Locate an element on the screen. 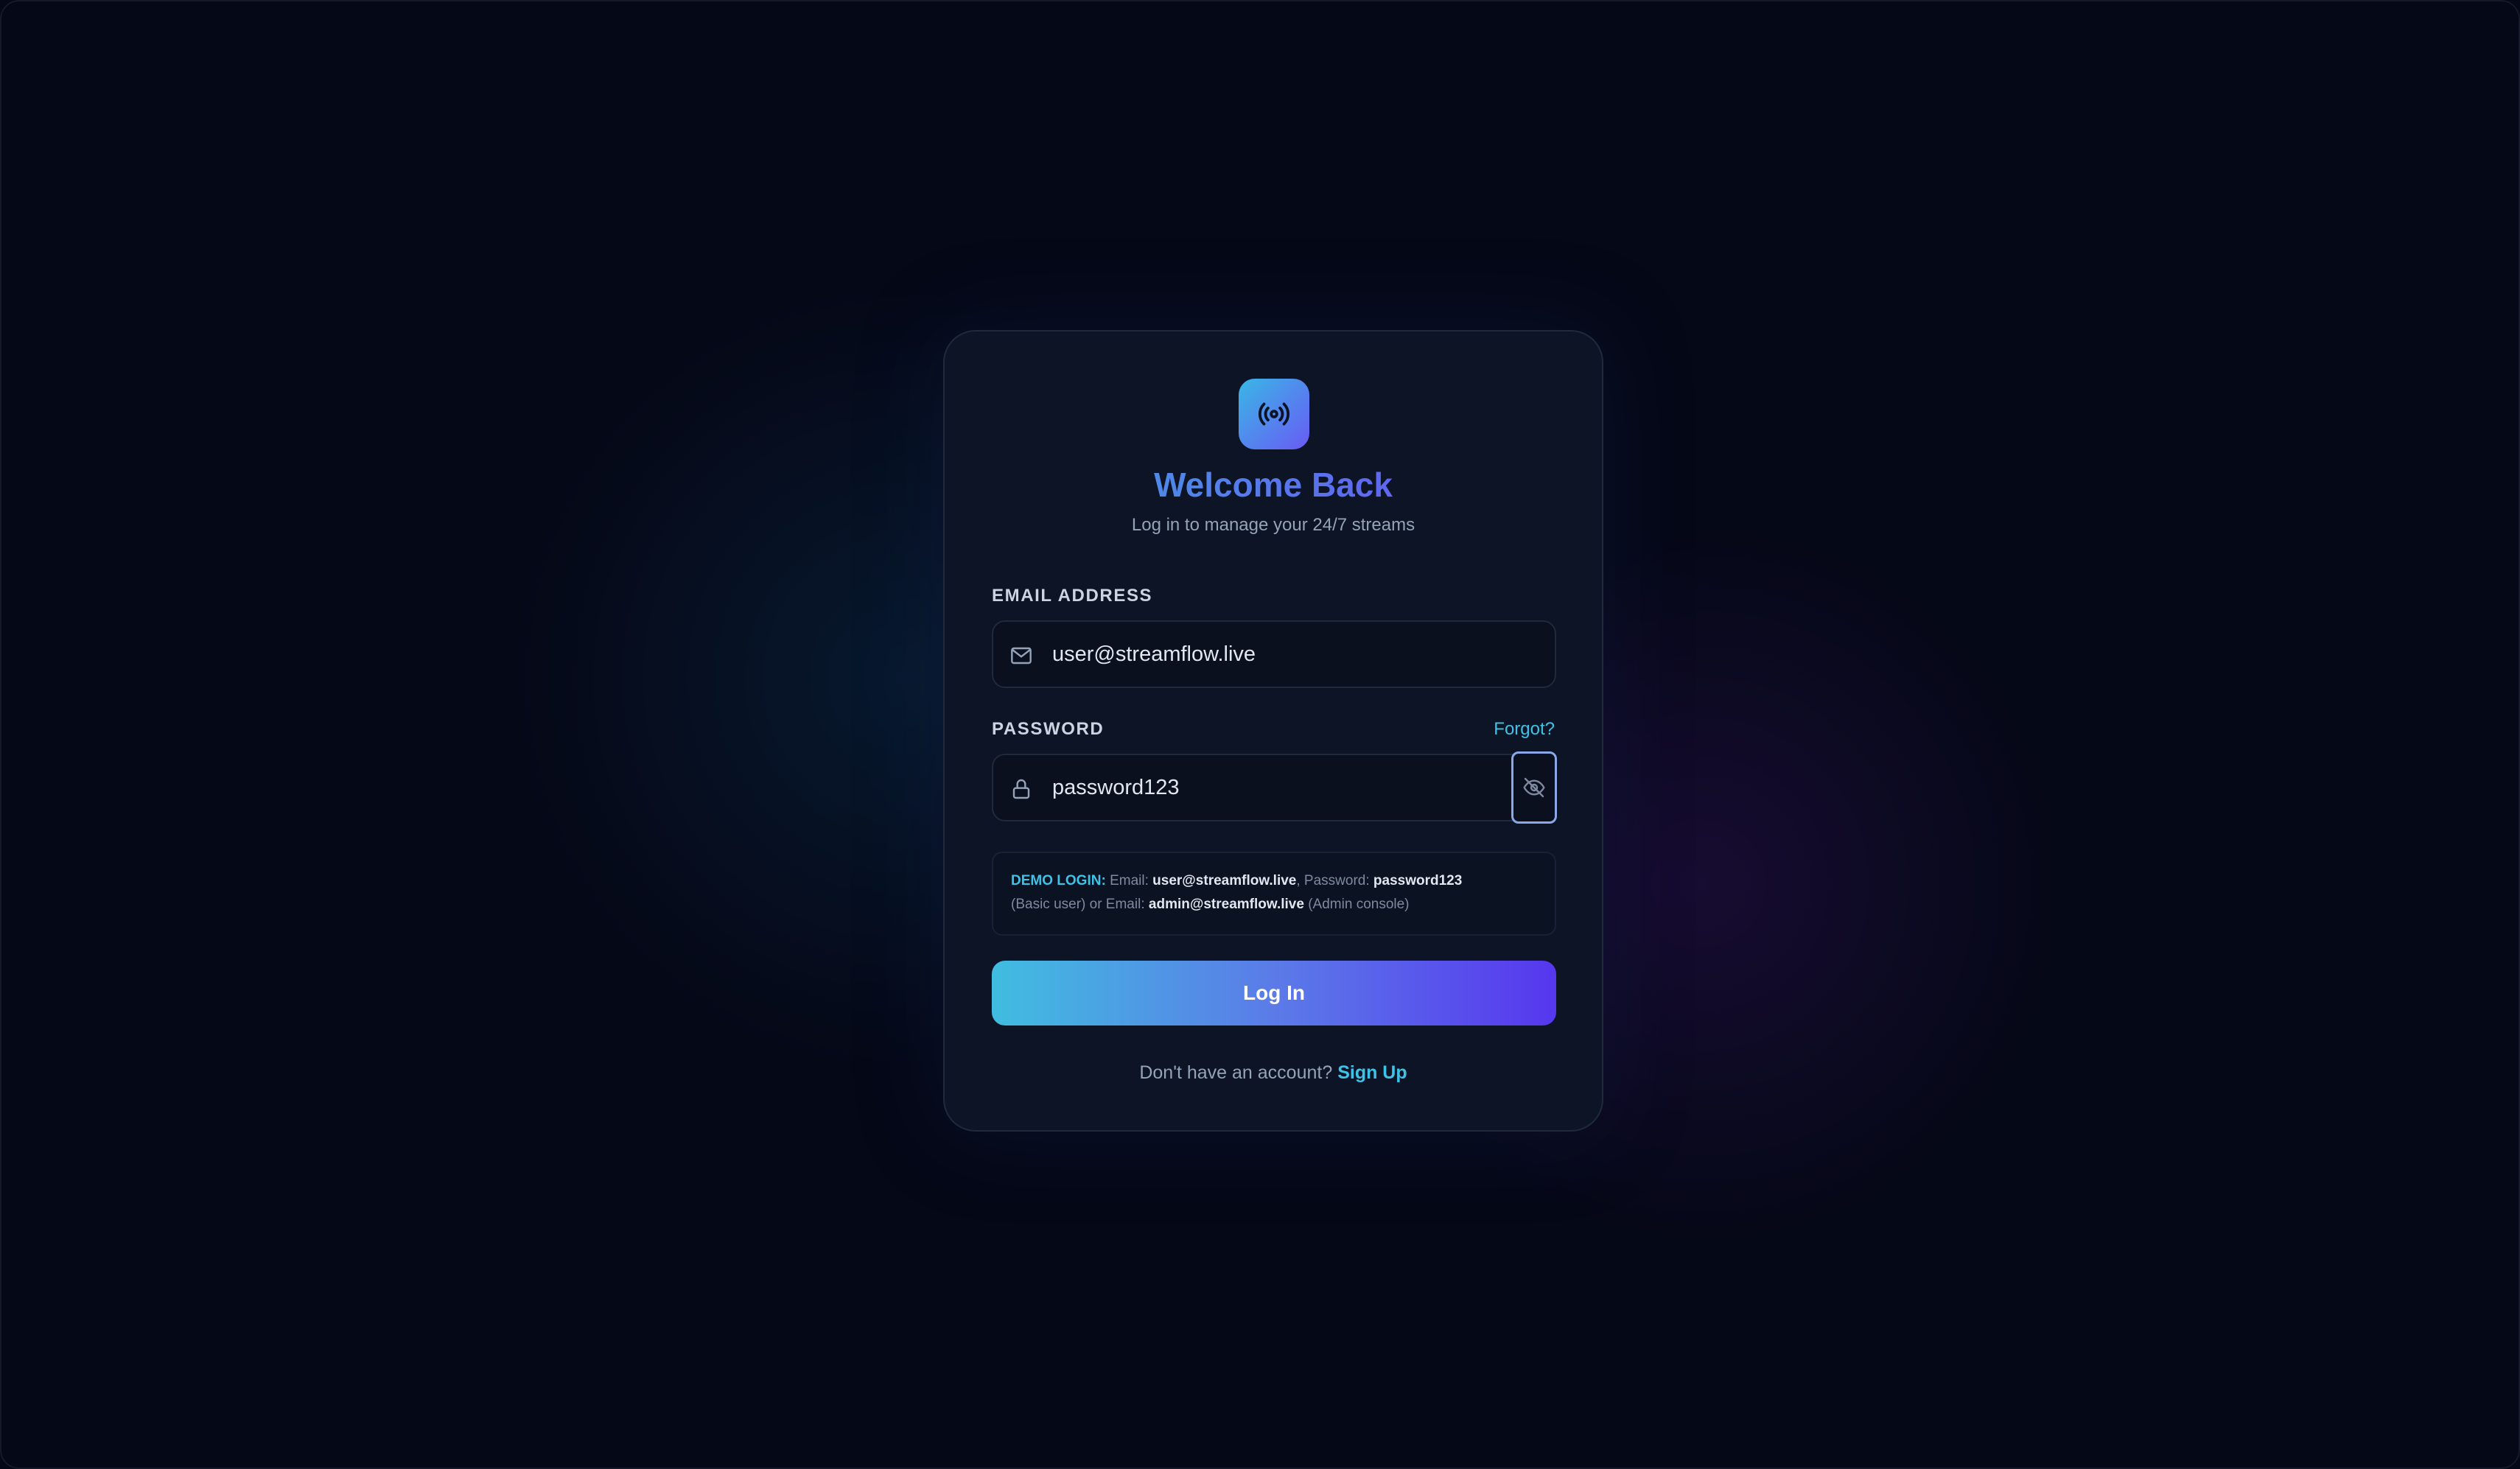  demo-email-prefix: Email: is located at coordinates (1129, 880).